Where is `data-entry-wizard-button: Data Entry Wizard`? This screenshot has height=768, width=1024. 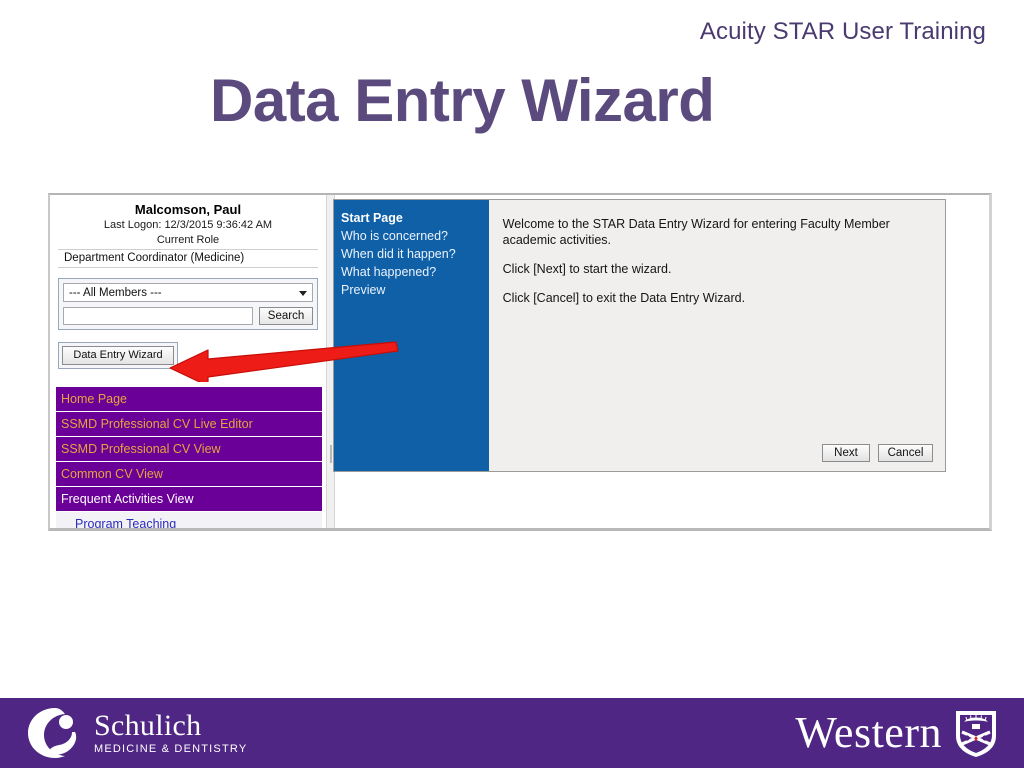 data-entry-wizard-button: Data Entry Wizard is located at coordinates (118, 355).